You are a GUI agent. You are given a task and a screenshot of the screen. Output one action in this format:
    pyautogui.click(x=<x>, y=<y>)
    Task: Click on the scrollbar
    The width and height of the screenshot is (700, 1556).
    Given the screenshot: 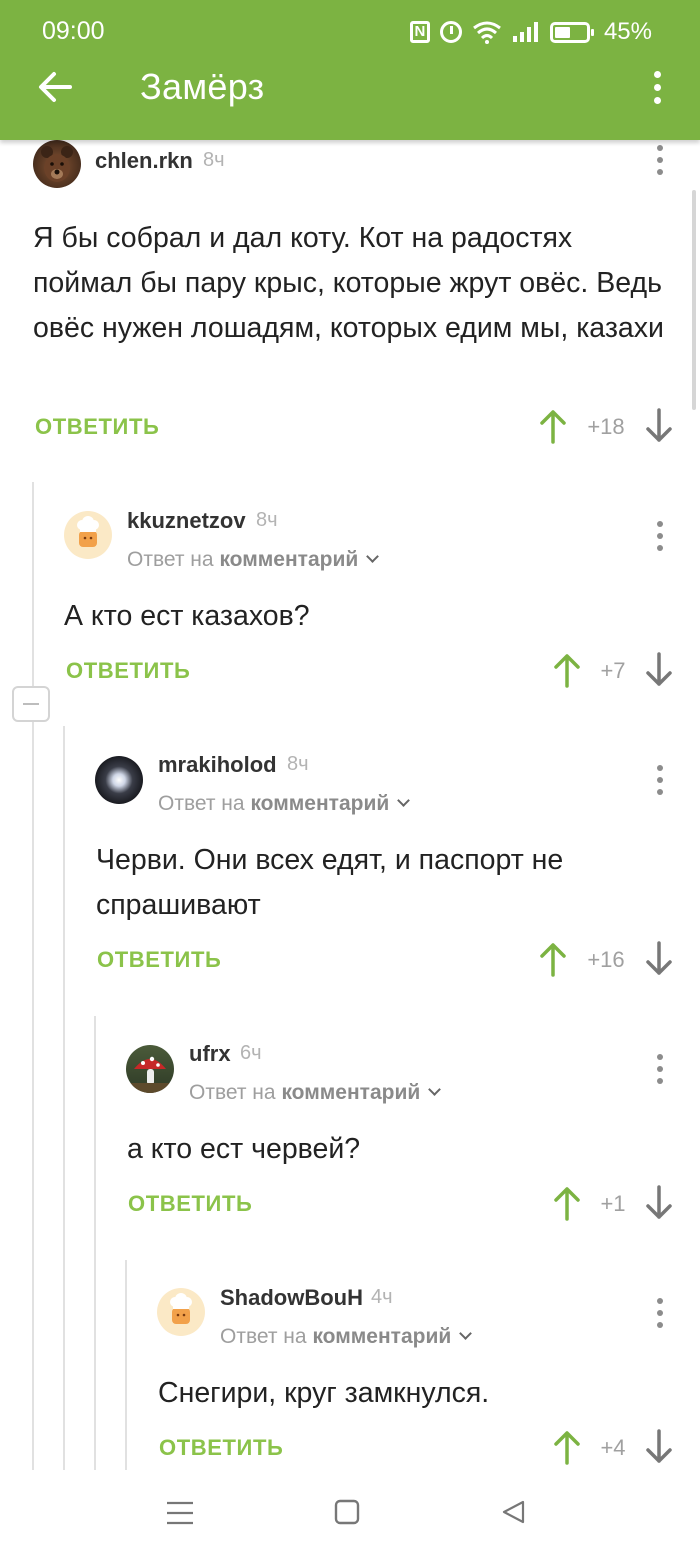 What is the action you would take?
    pyautogui.click(x=694, y=300)
    